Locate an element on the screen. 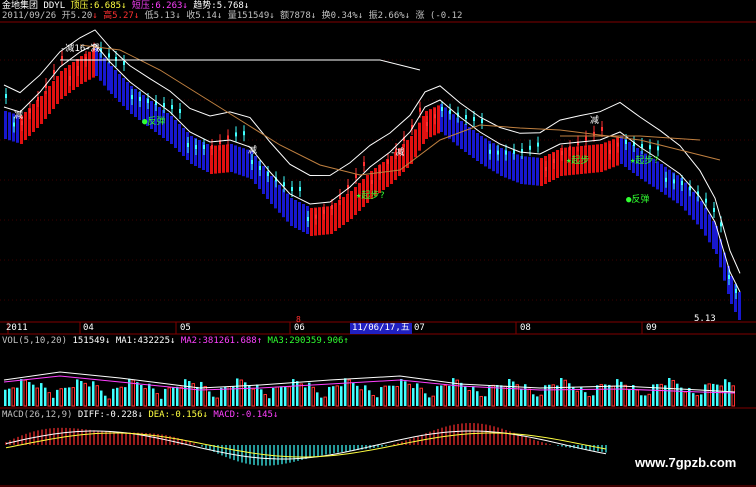 This screenshot has height=487, width=756. annotation-start-1: ★起步? is located at coordinates (370, 196).